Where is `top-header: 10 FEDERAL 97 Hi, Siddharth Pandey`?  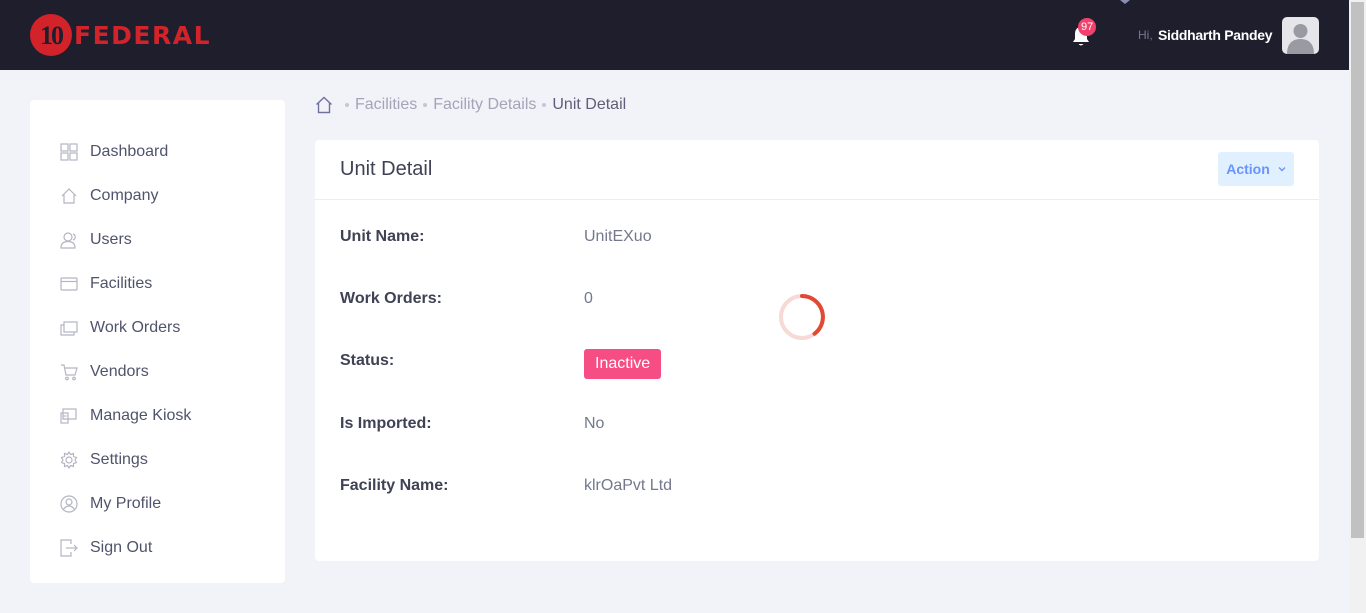
top-header: 10 FEDERAL 97 Hi, Siddharth Pandey is located at coordinates (683, 35).